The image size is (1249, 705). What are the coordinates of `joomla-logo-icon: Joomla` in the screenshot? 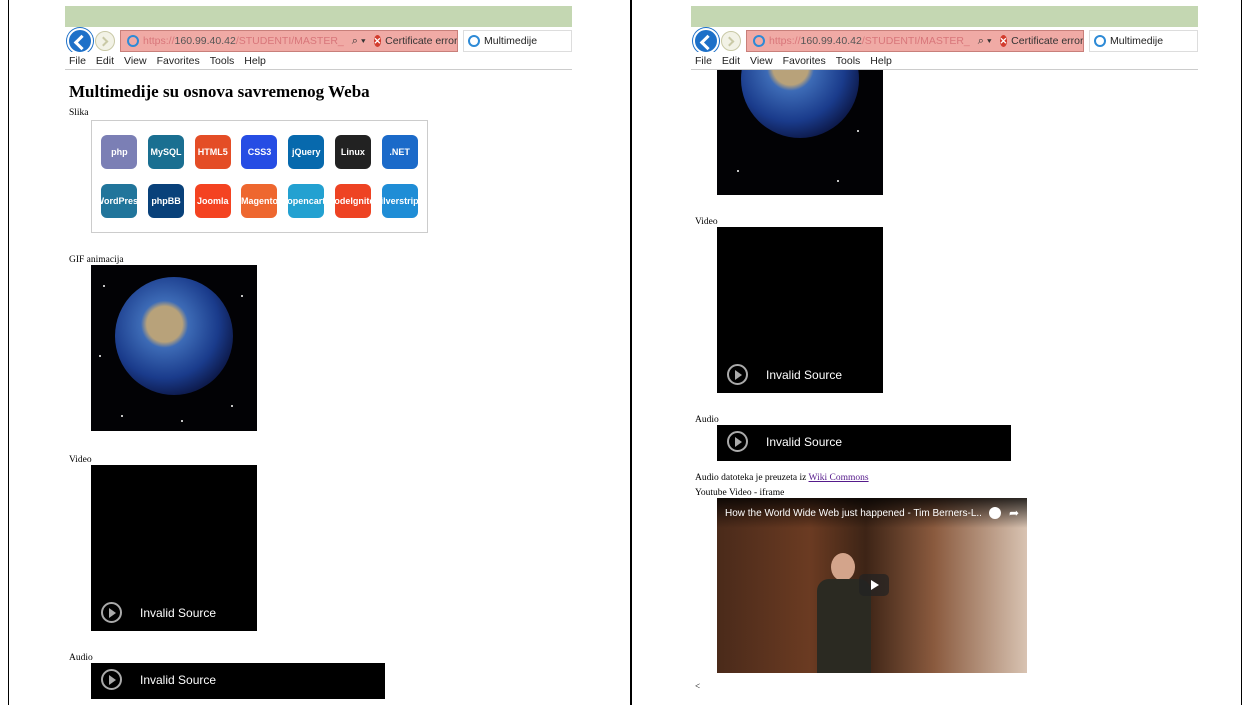 It's located at (212, 201).